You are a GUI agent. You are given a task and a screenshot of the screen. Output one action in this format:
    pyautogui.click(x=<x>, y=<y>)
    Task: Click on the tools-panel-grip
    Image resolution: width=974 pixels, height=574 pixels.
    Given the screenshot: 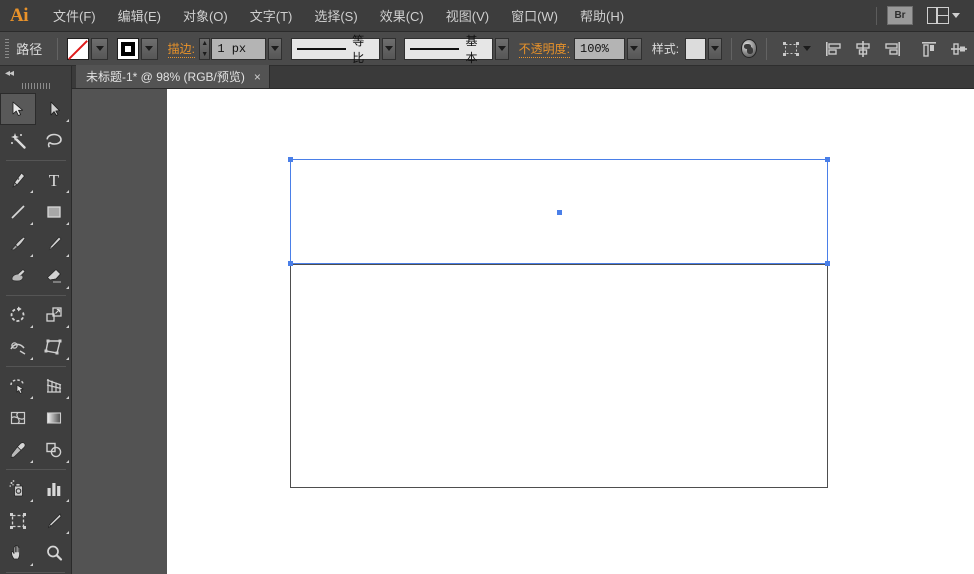 What is the action you would take?
    pyautogui.click(x=35, y=86)
    